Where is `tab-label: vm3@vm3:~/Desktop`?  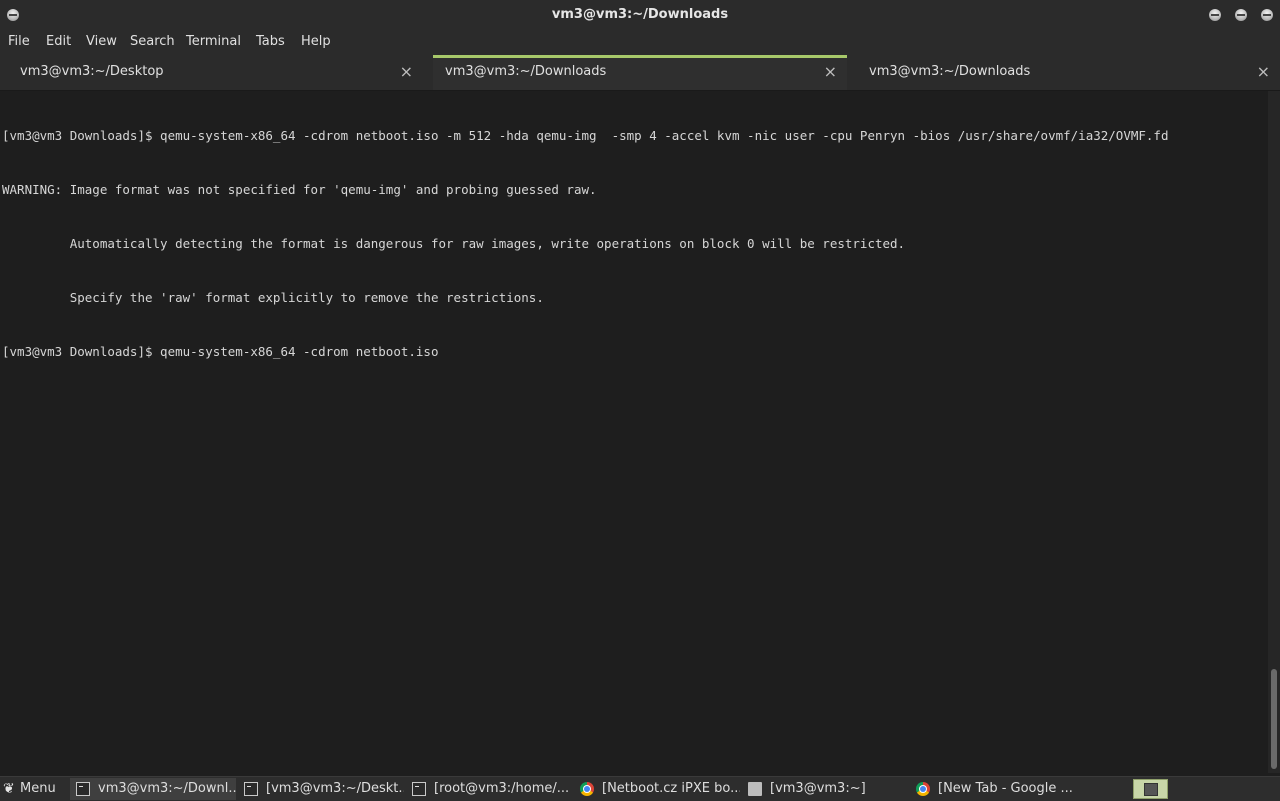 tab-label: vm3@vm3:~/Desktop is located at coordinates (92, 71).